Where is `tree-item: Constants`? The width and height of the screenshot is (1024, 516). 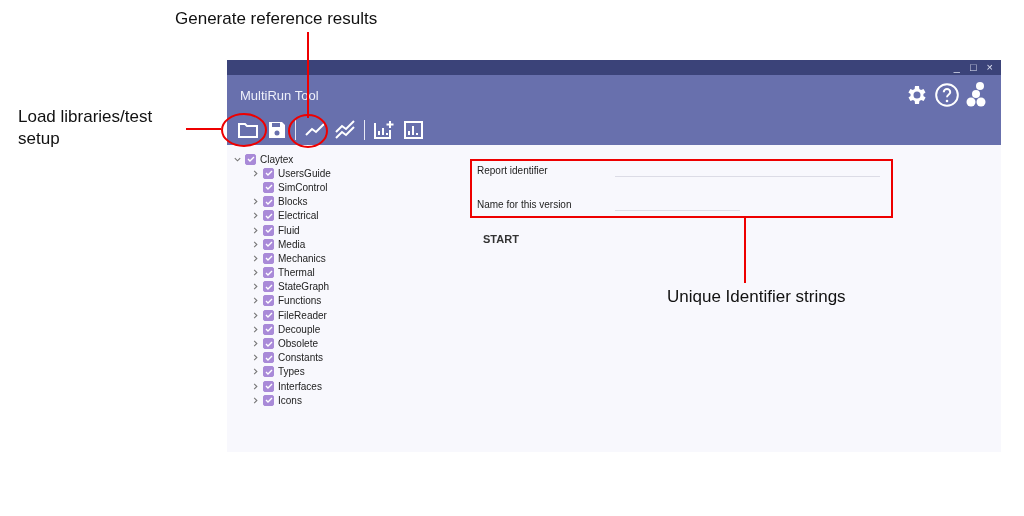 tree-item: Constants is located at coordinates (301, 358).